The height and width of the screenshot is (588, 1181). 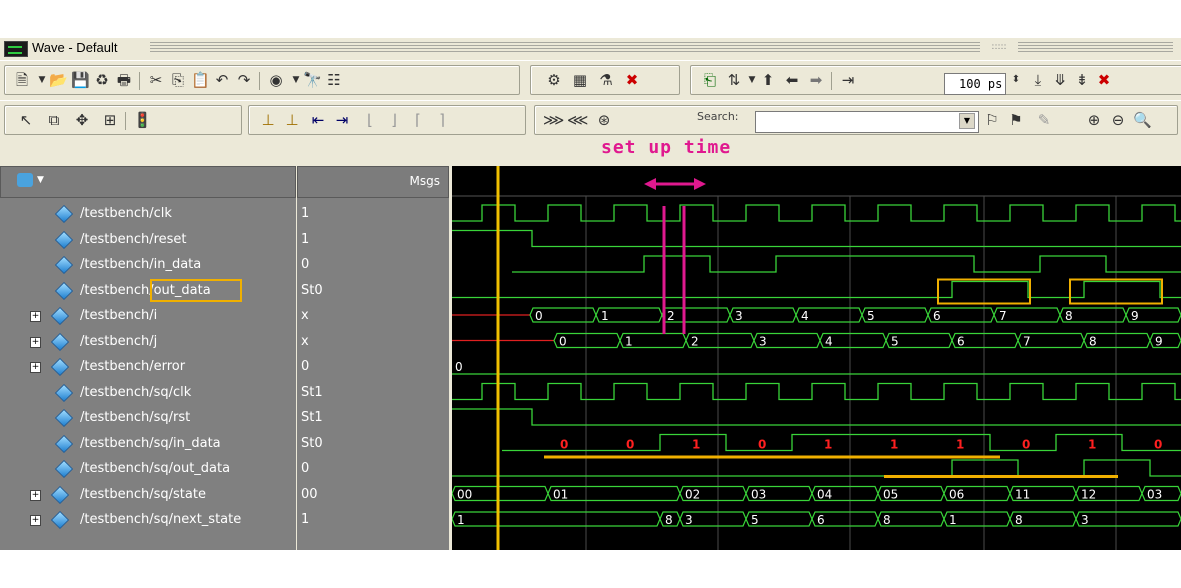 What do you see at coordinates (82, 120) in the screenshot?
I see `pan-mode-icon: ✥` at bounding box center [82, 120].